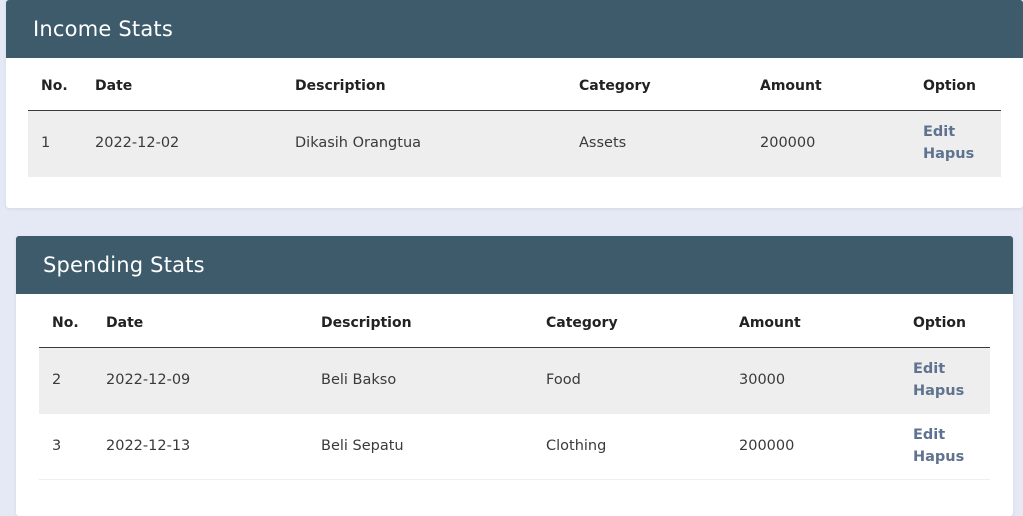  Describe the element at coordinates (200, 446) in the screenshot. I see `cell-date: 2022-12-13` at that location.